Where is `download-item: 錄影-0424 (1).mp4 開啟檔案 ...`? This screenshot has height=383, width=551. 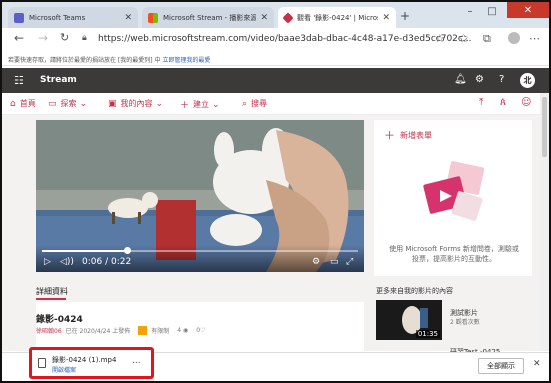
download-item: 錄影-0424 (1).mp4 開啟檔案 ... is located at coordinates (91, 363).